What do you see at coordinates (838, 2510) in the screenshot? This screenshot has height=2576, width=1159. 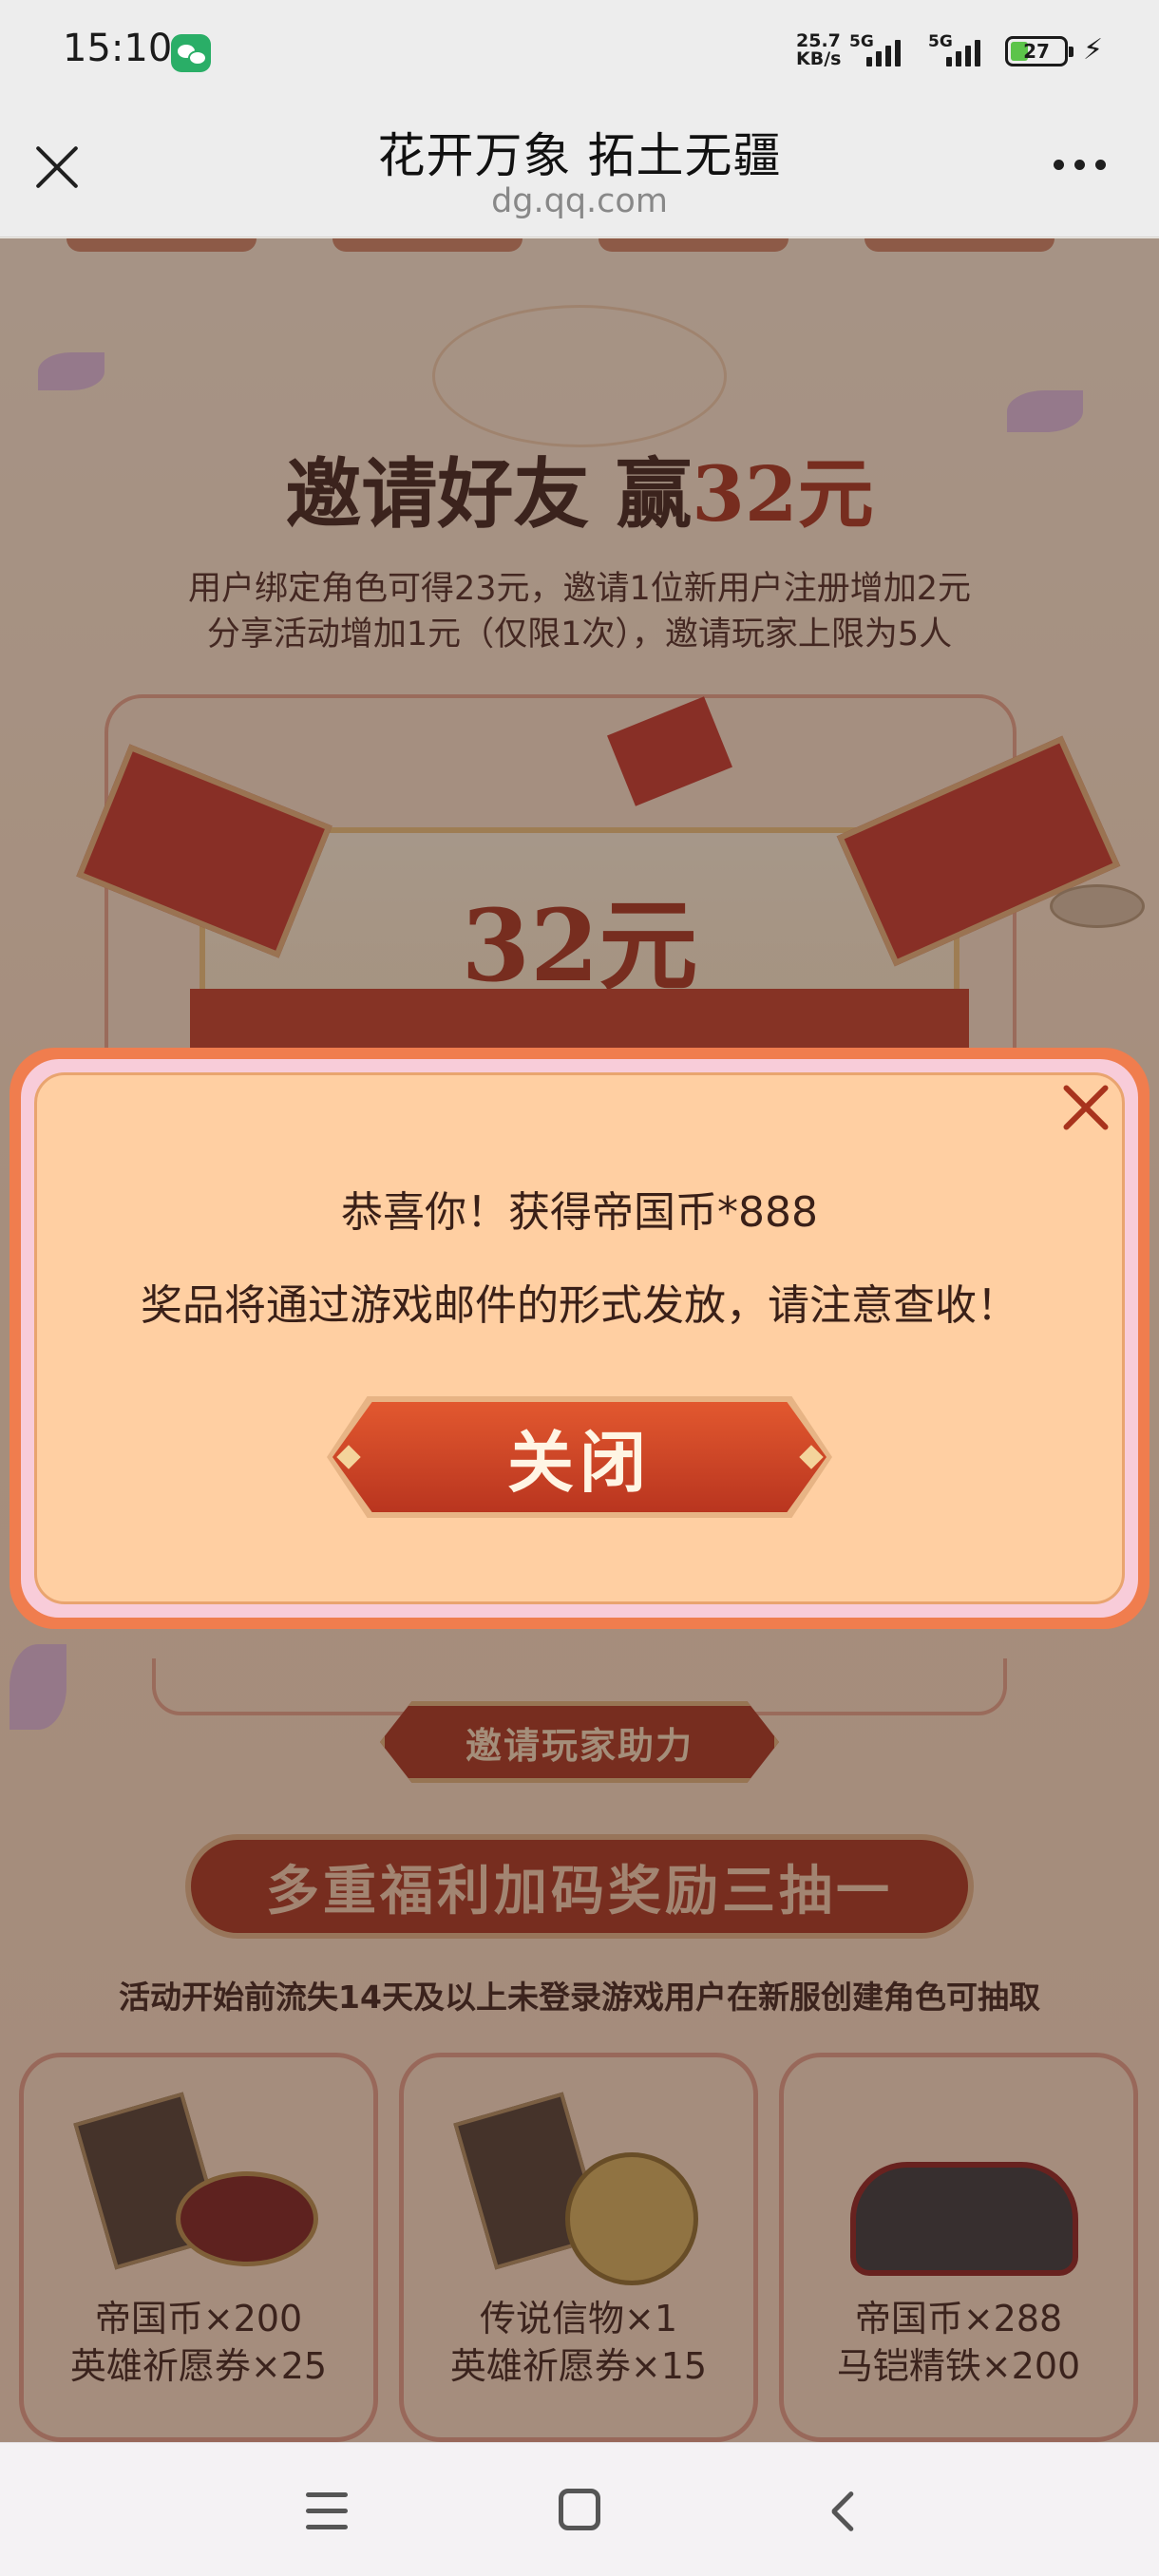 I see `back-icon` at bounding box center [838, 2510].